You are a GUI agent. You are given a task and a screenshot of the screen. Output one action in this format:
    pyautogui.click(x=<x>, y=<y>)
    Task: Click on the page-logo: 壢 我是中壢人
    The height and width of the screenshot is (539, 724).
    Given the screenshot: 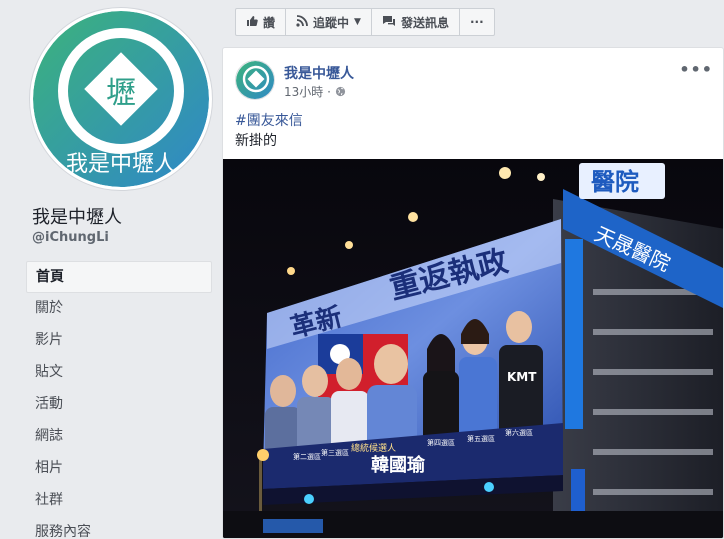 What is the action you would take?
    pyautogui.click(x=121, y=99)
    